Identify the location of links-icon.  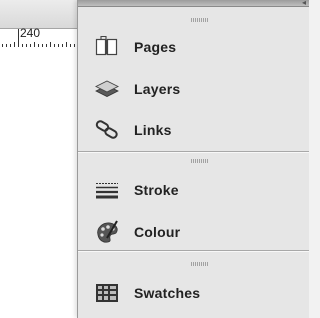
(107, 130).